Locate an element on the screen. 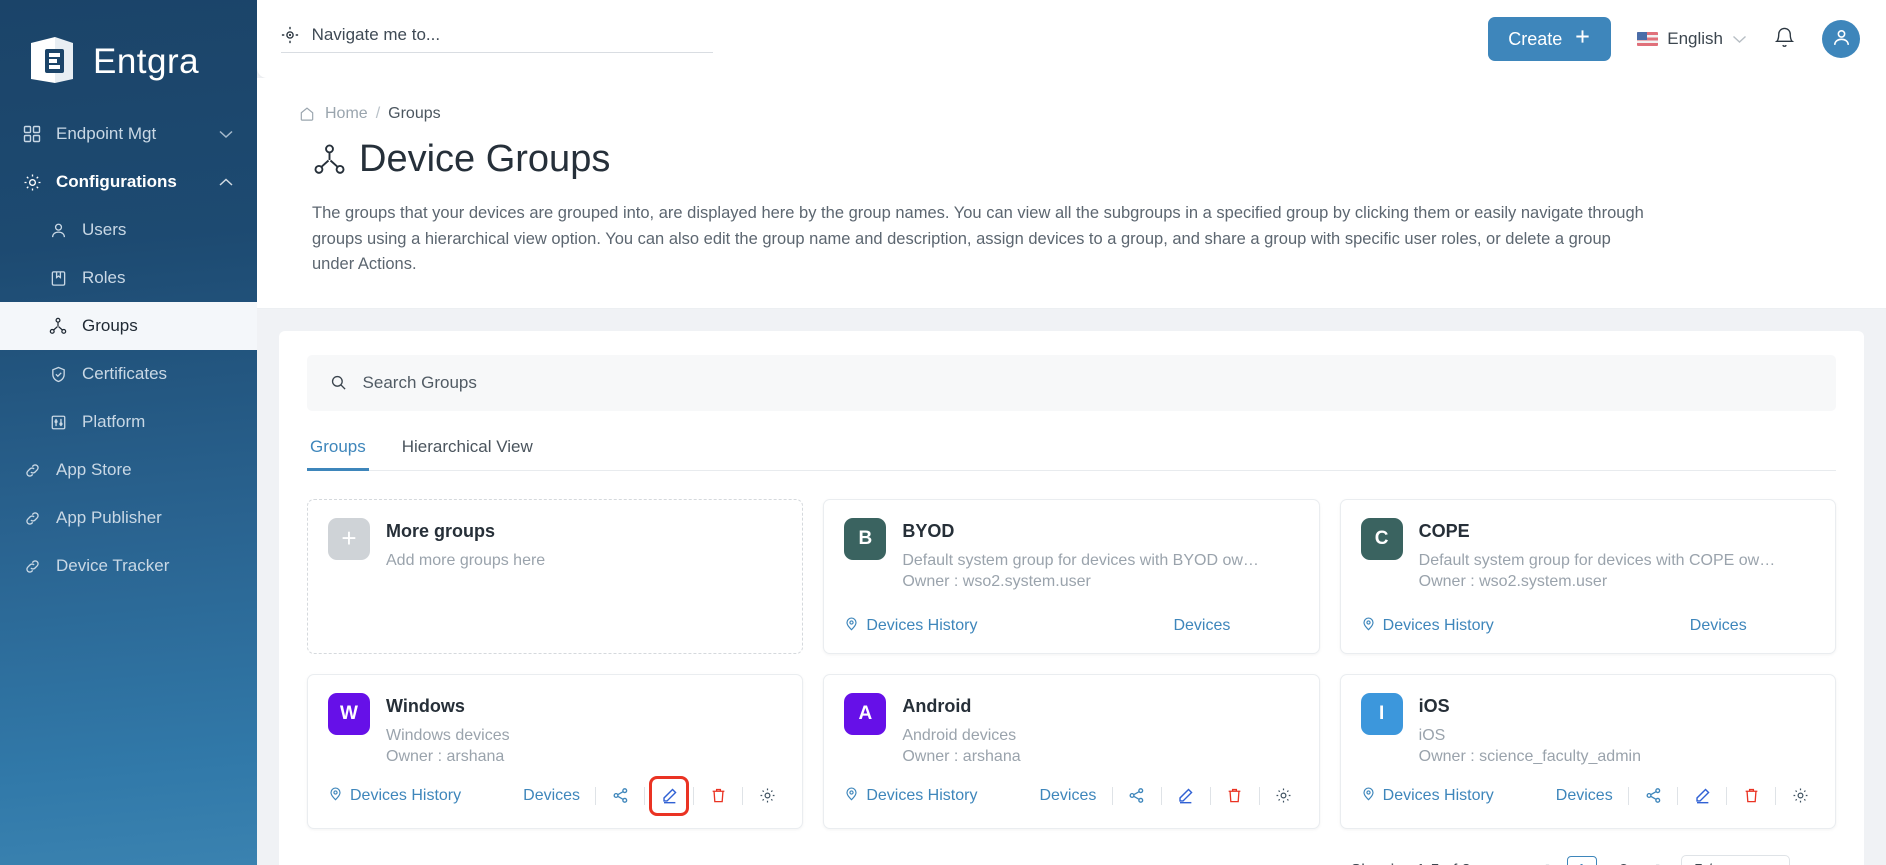 The height and width of the screenshot is (865, 1886). card-head: I iOS iOS Owner : science_faculty_admin is located at coordinates (1587, 729).